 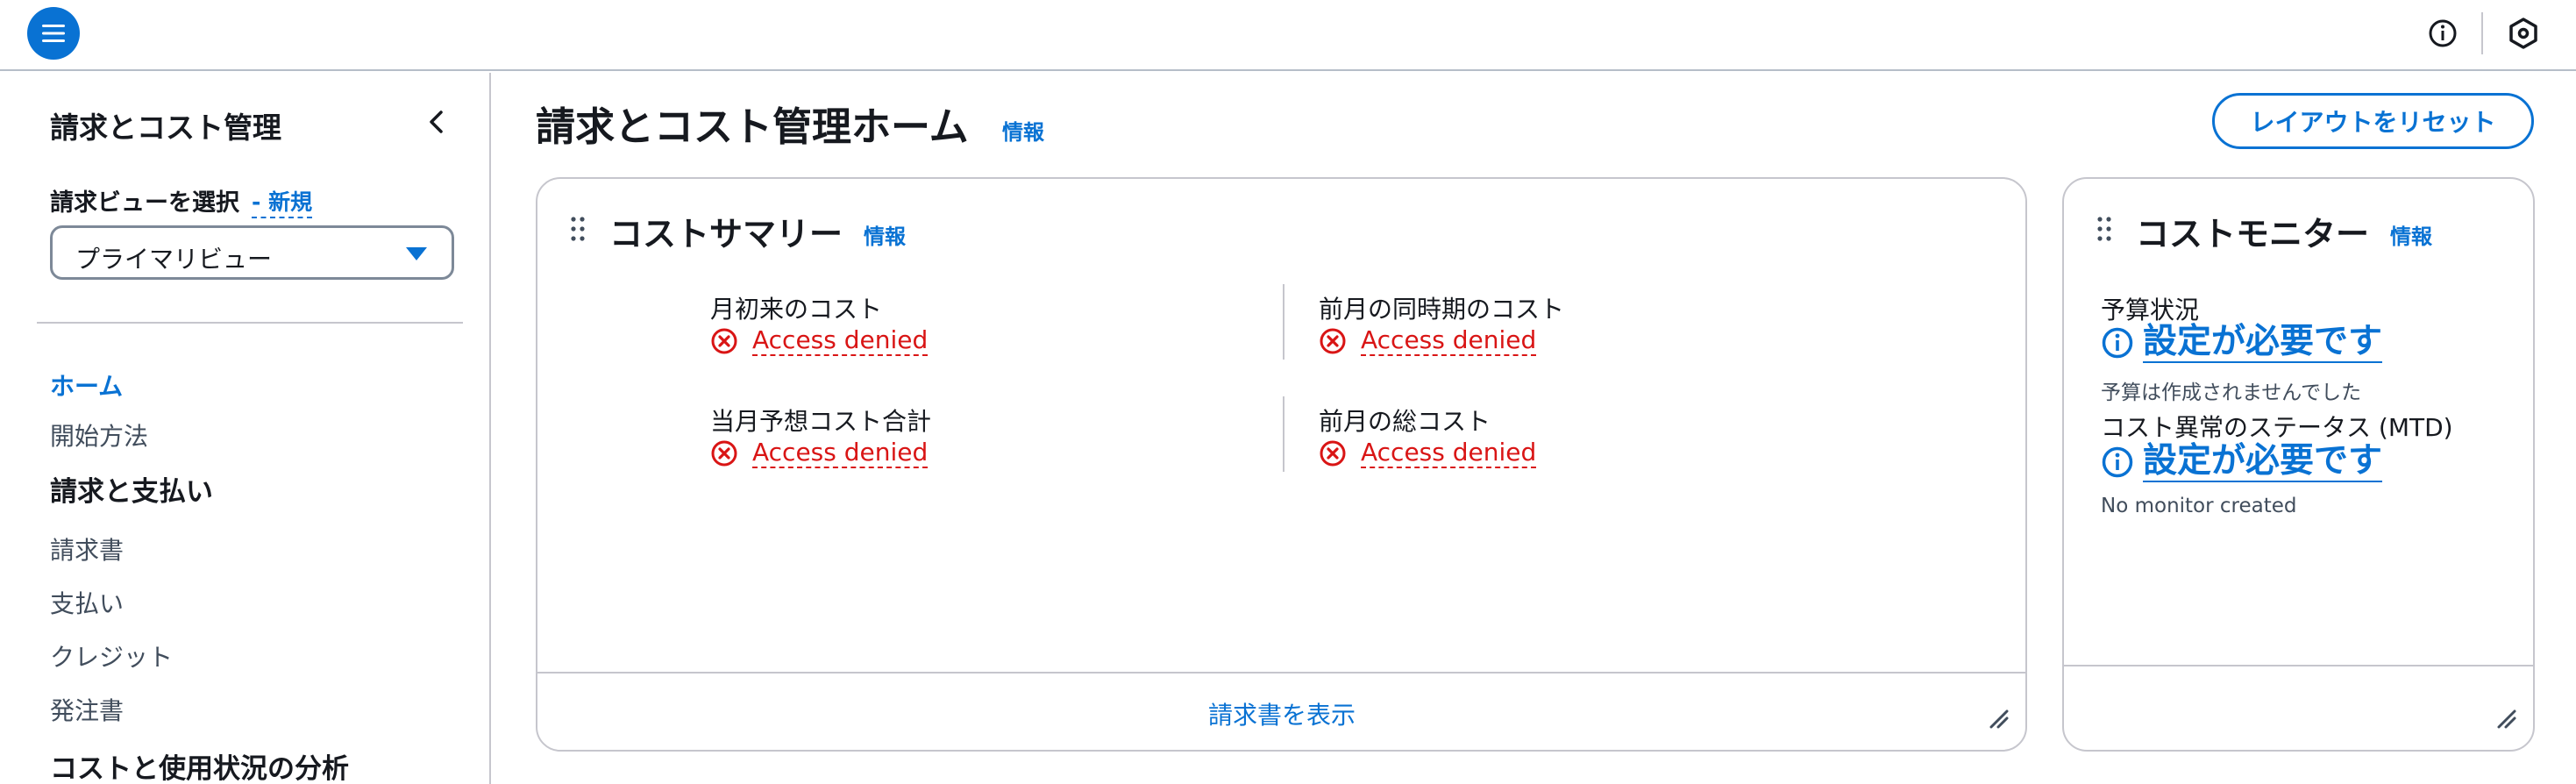 What do you see at coordinates (2373, 121) in the screenshot?
I see `reset-layout-button: レイアウトをリセット` at bounding box center [2373, 121].